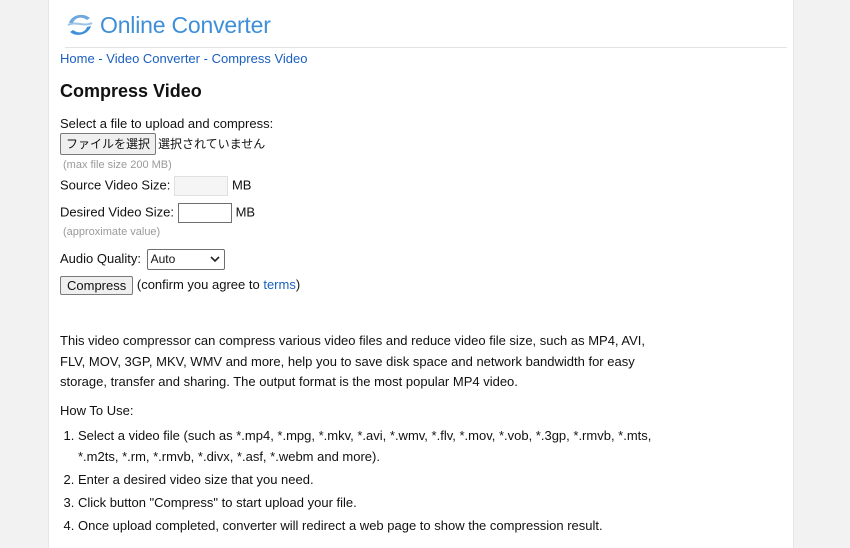  I want to click on swirl-logo-icon, so click(80, 25).